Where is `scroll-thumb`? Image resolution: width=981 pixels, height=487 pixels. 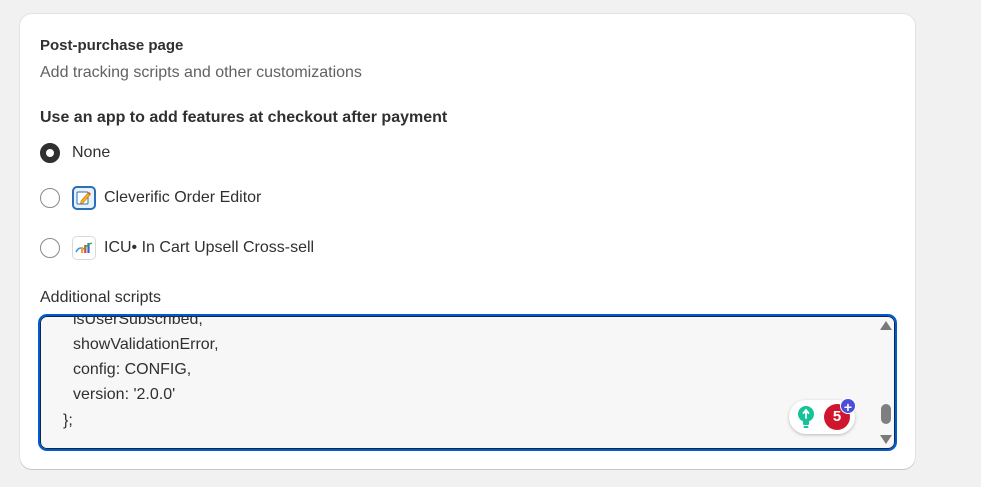 scroll-thumb is located at coordinates (886, 414).